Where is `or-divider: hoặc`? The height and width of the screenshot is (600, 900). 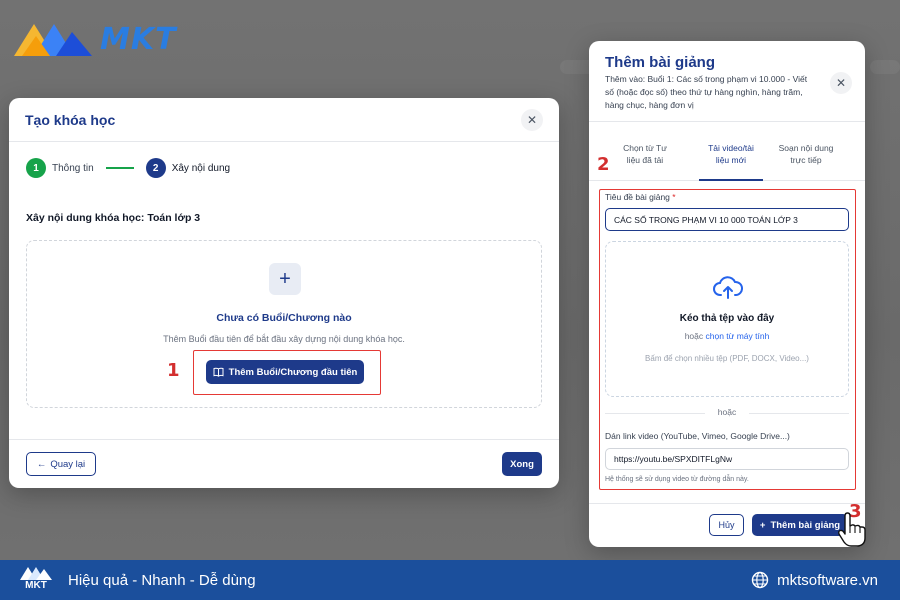 or-divider: hoặc is located at coordinates (727, 413).